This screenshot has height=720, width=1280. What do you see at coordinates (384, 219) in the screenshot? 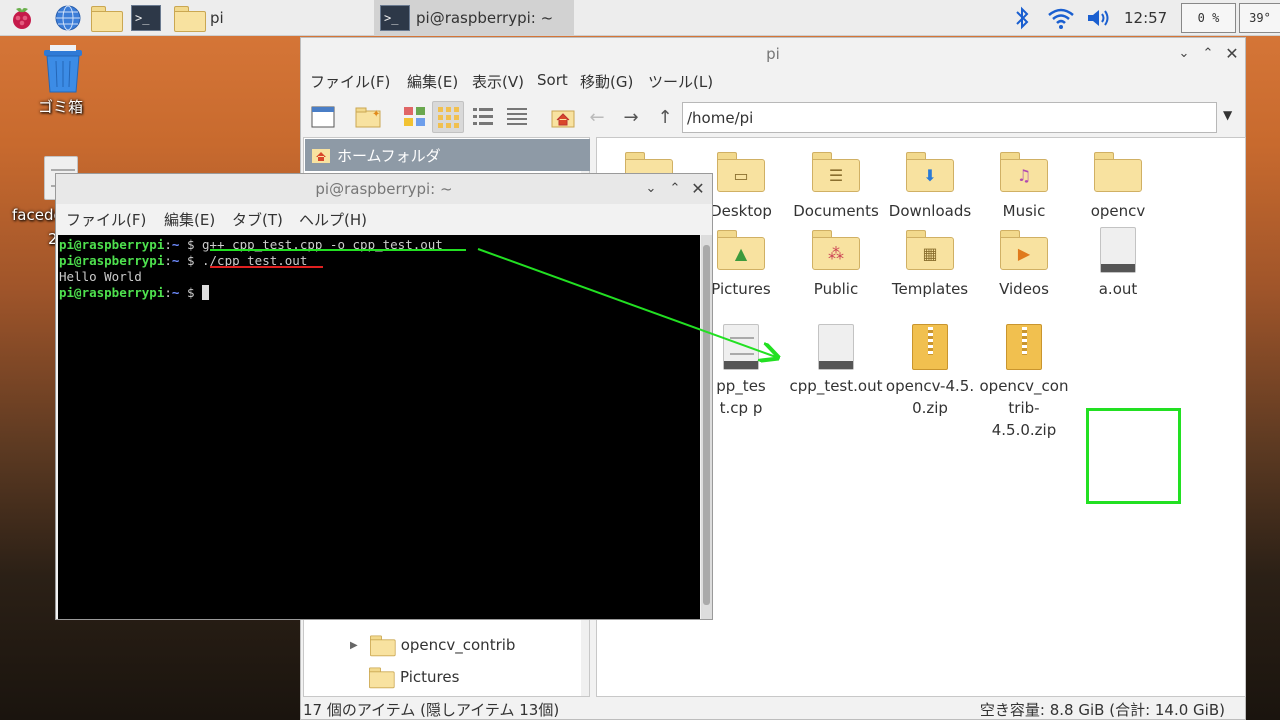
I see `terminal-menu-bar: ファイル(F) 編集(E) タブ(T) ヘルプ(H)` at bounding box center [384, 219].